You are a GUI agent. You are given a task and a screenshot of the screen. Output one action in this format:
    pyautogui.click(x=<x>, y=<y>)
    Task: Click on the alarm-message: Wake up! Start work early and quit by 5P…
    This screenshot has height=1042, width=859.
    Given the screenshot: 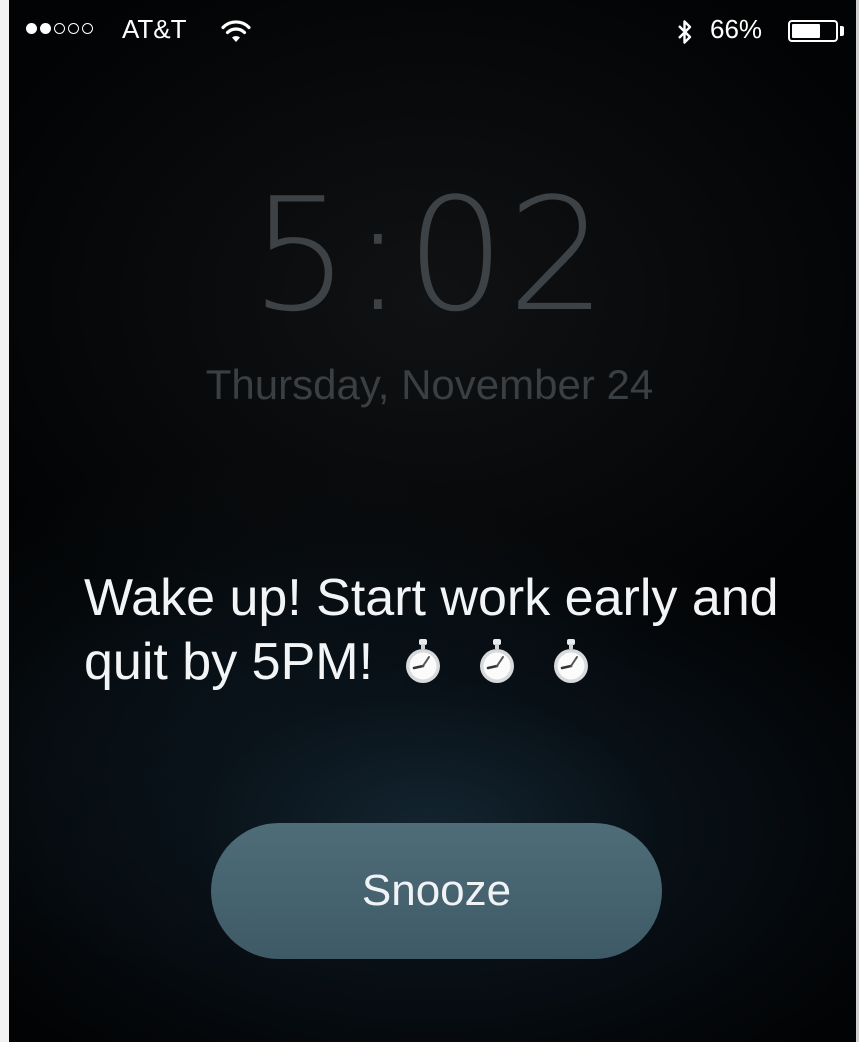 What is the action you would take?
    pyautogui.click(x=441, y=630)
    